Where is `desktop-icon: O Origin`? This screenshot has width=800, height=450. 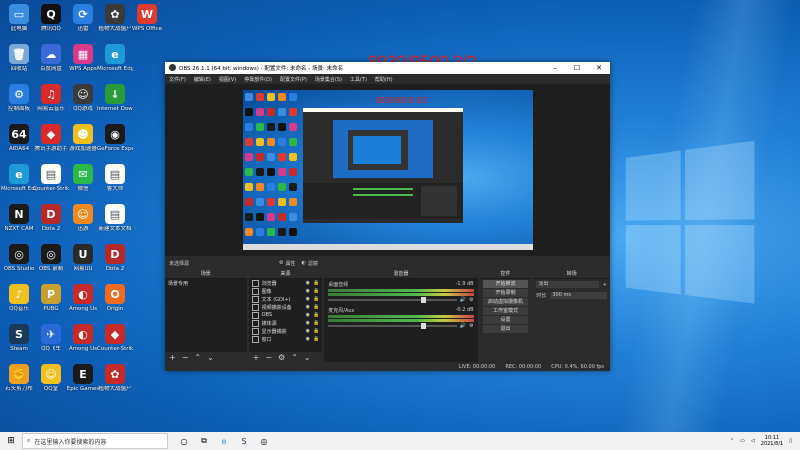
desktop-icon: O Origin is located at coordinates (115, 298).